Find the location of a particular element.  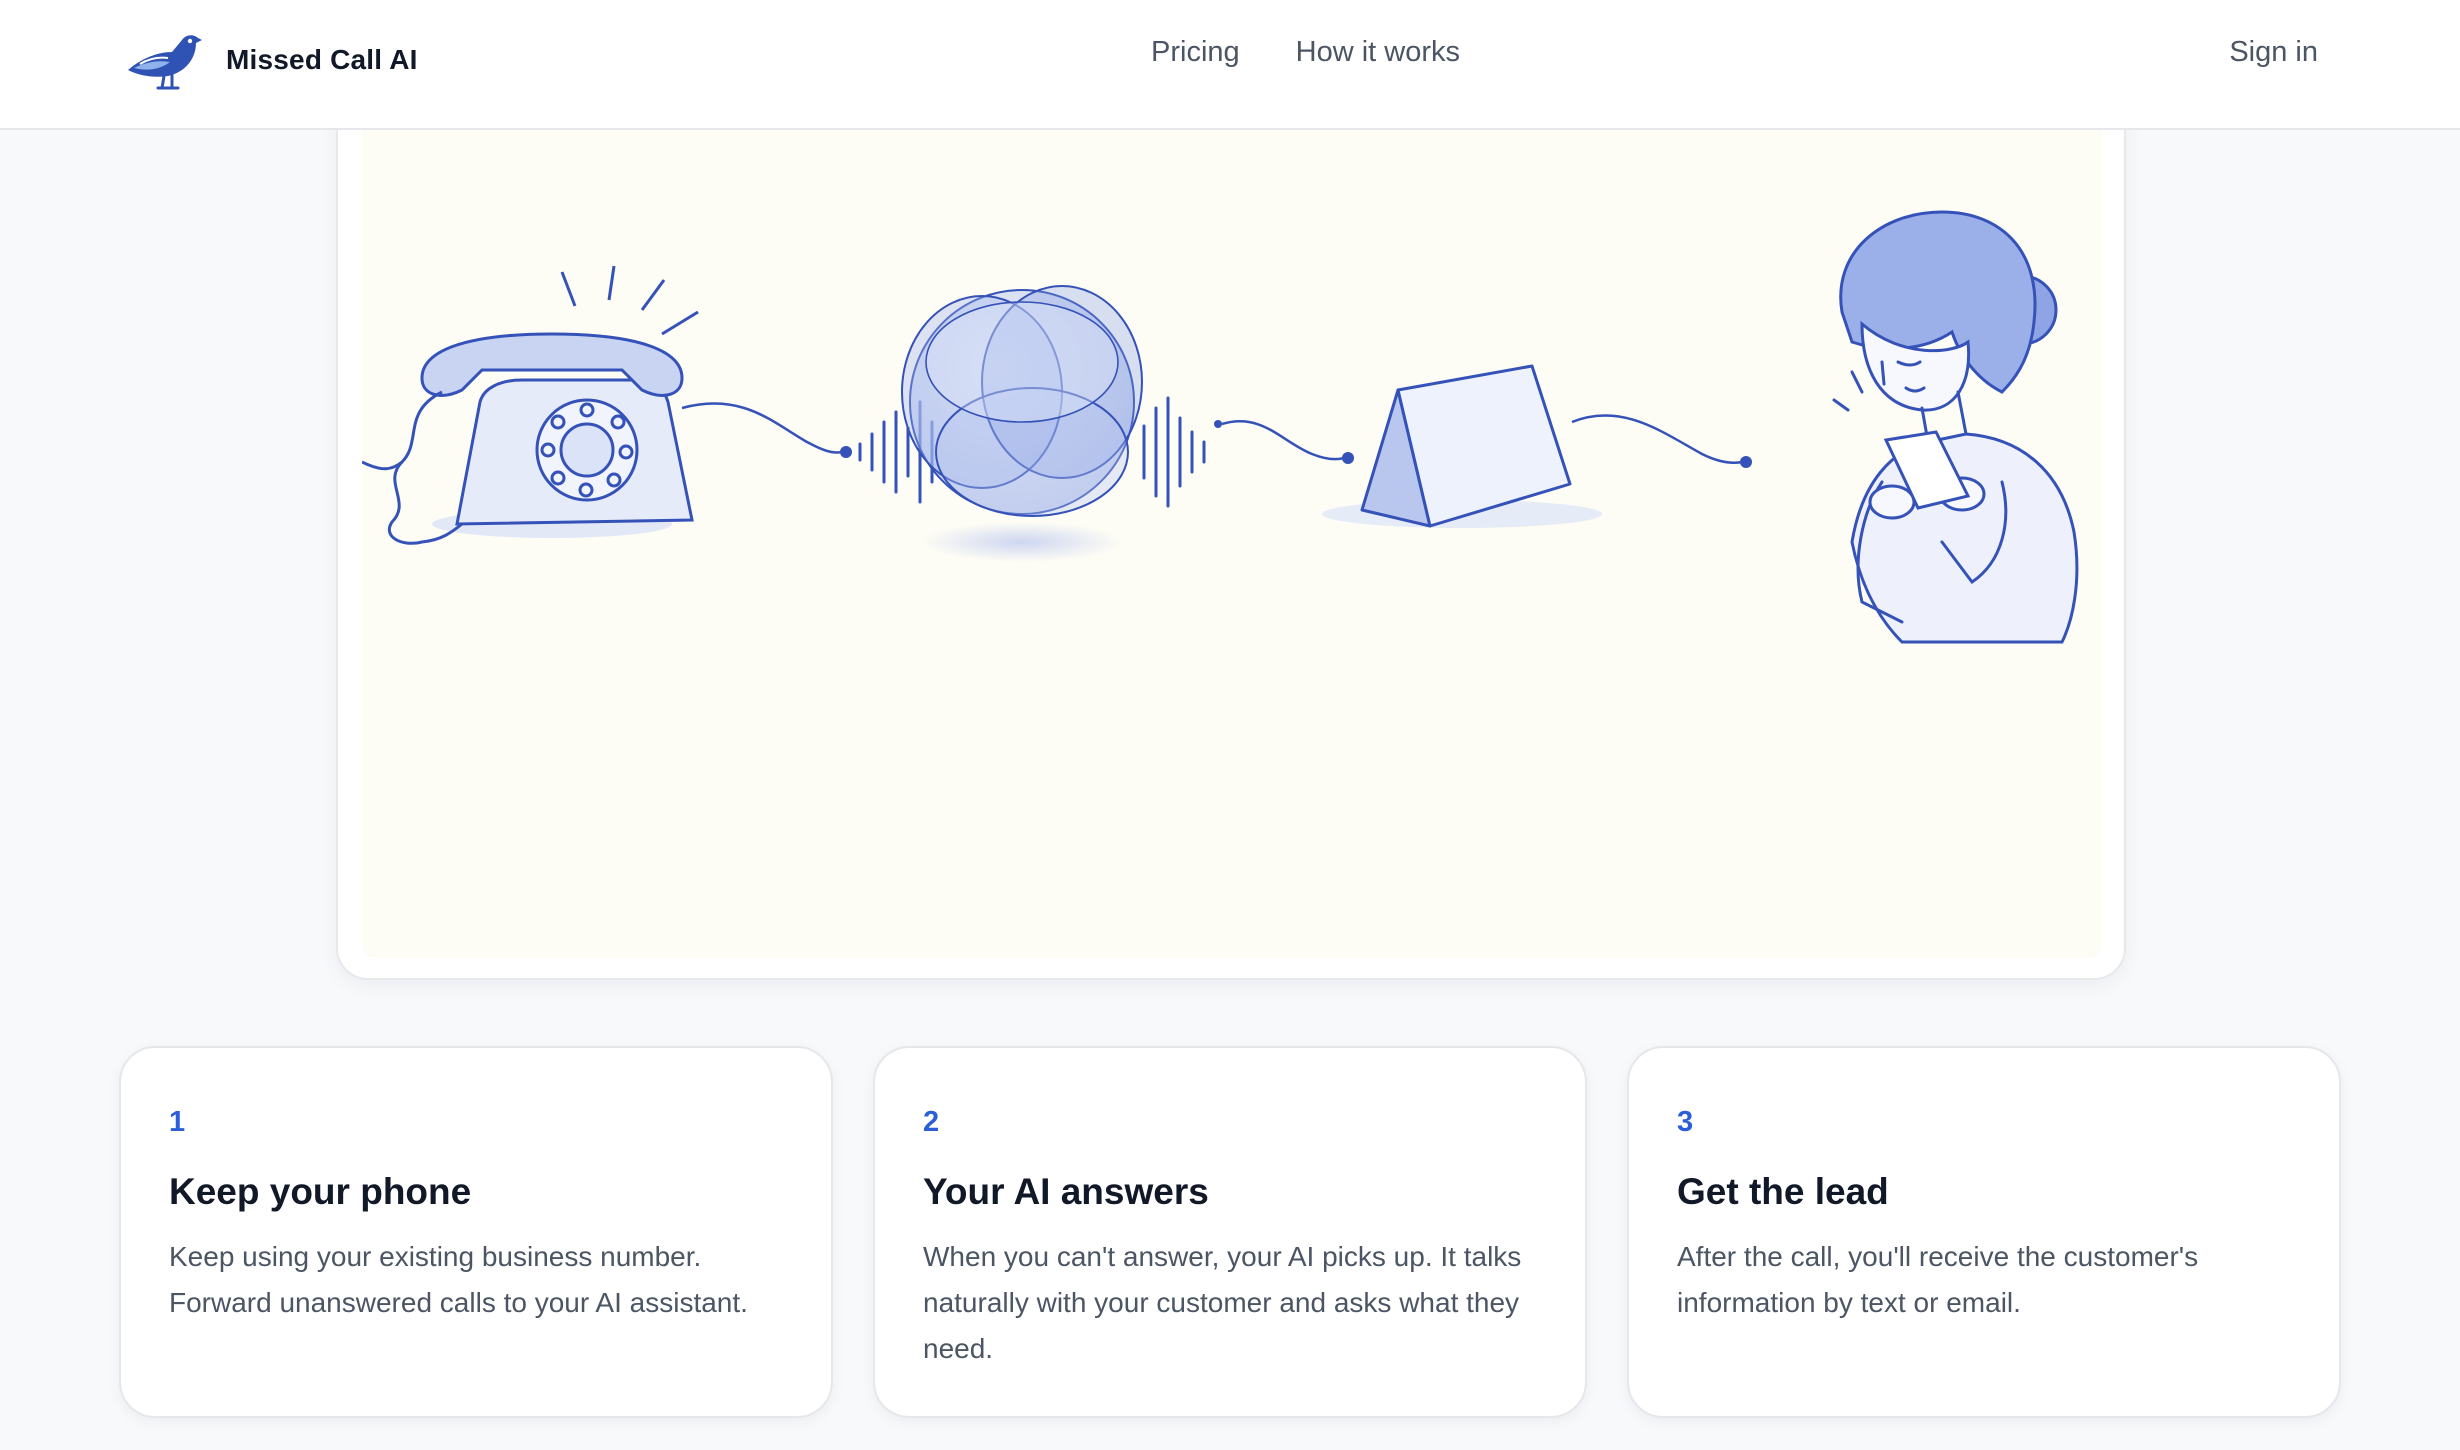

step-number: 1 is located at coordinates (177, 1122).